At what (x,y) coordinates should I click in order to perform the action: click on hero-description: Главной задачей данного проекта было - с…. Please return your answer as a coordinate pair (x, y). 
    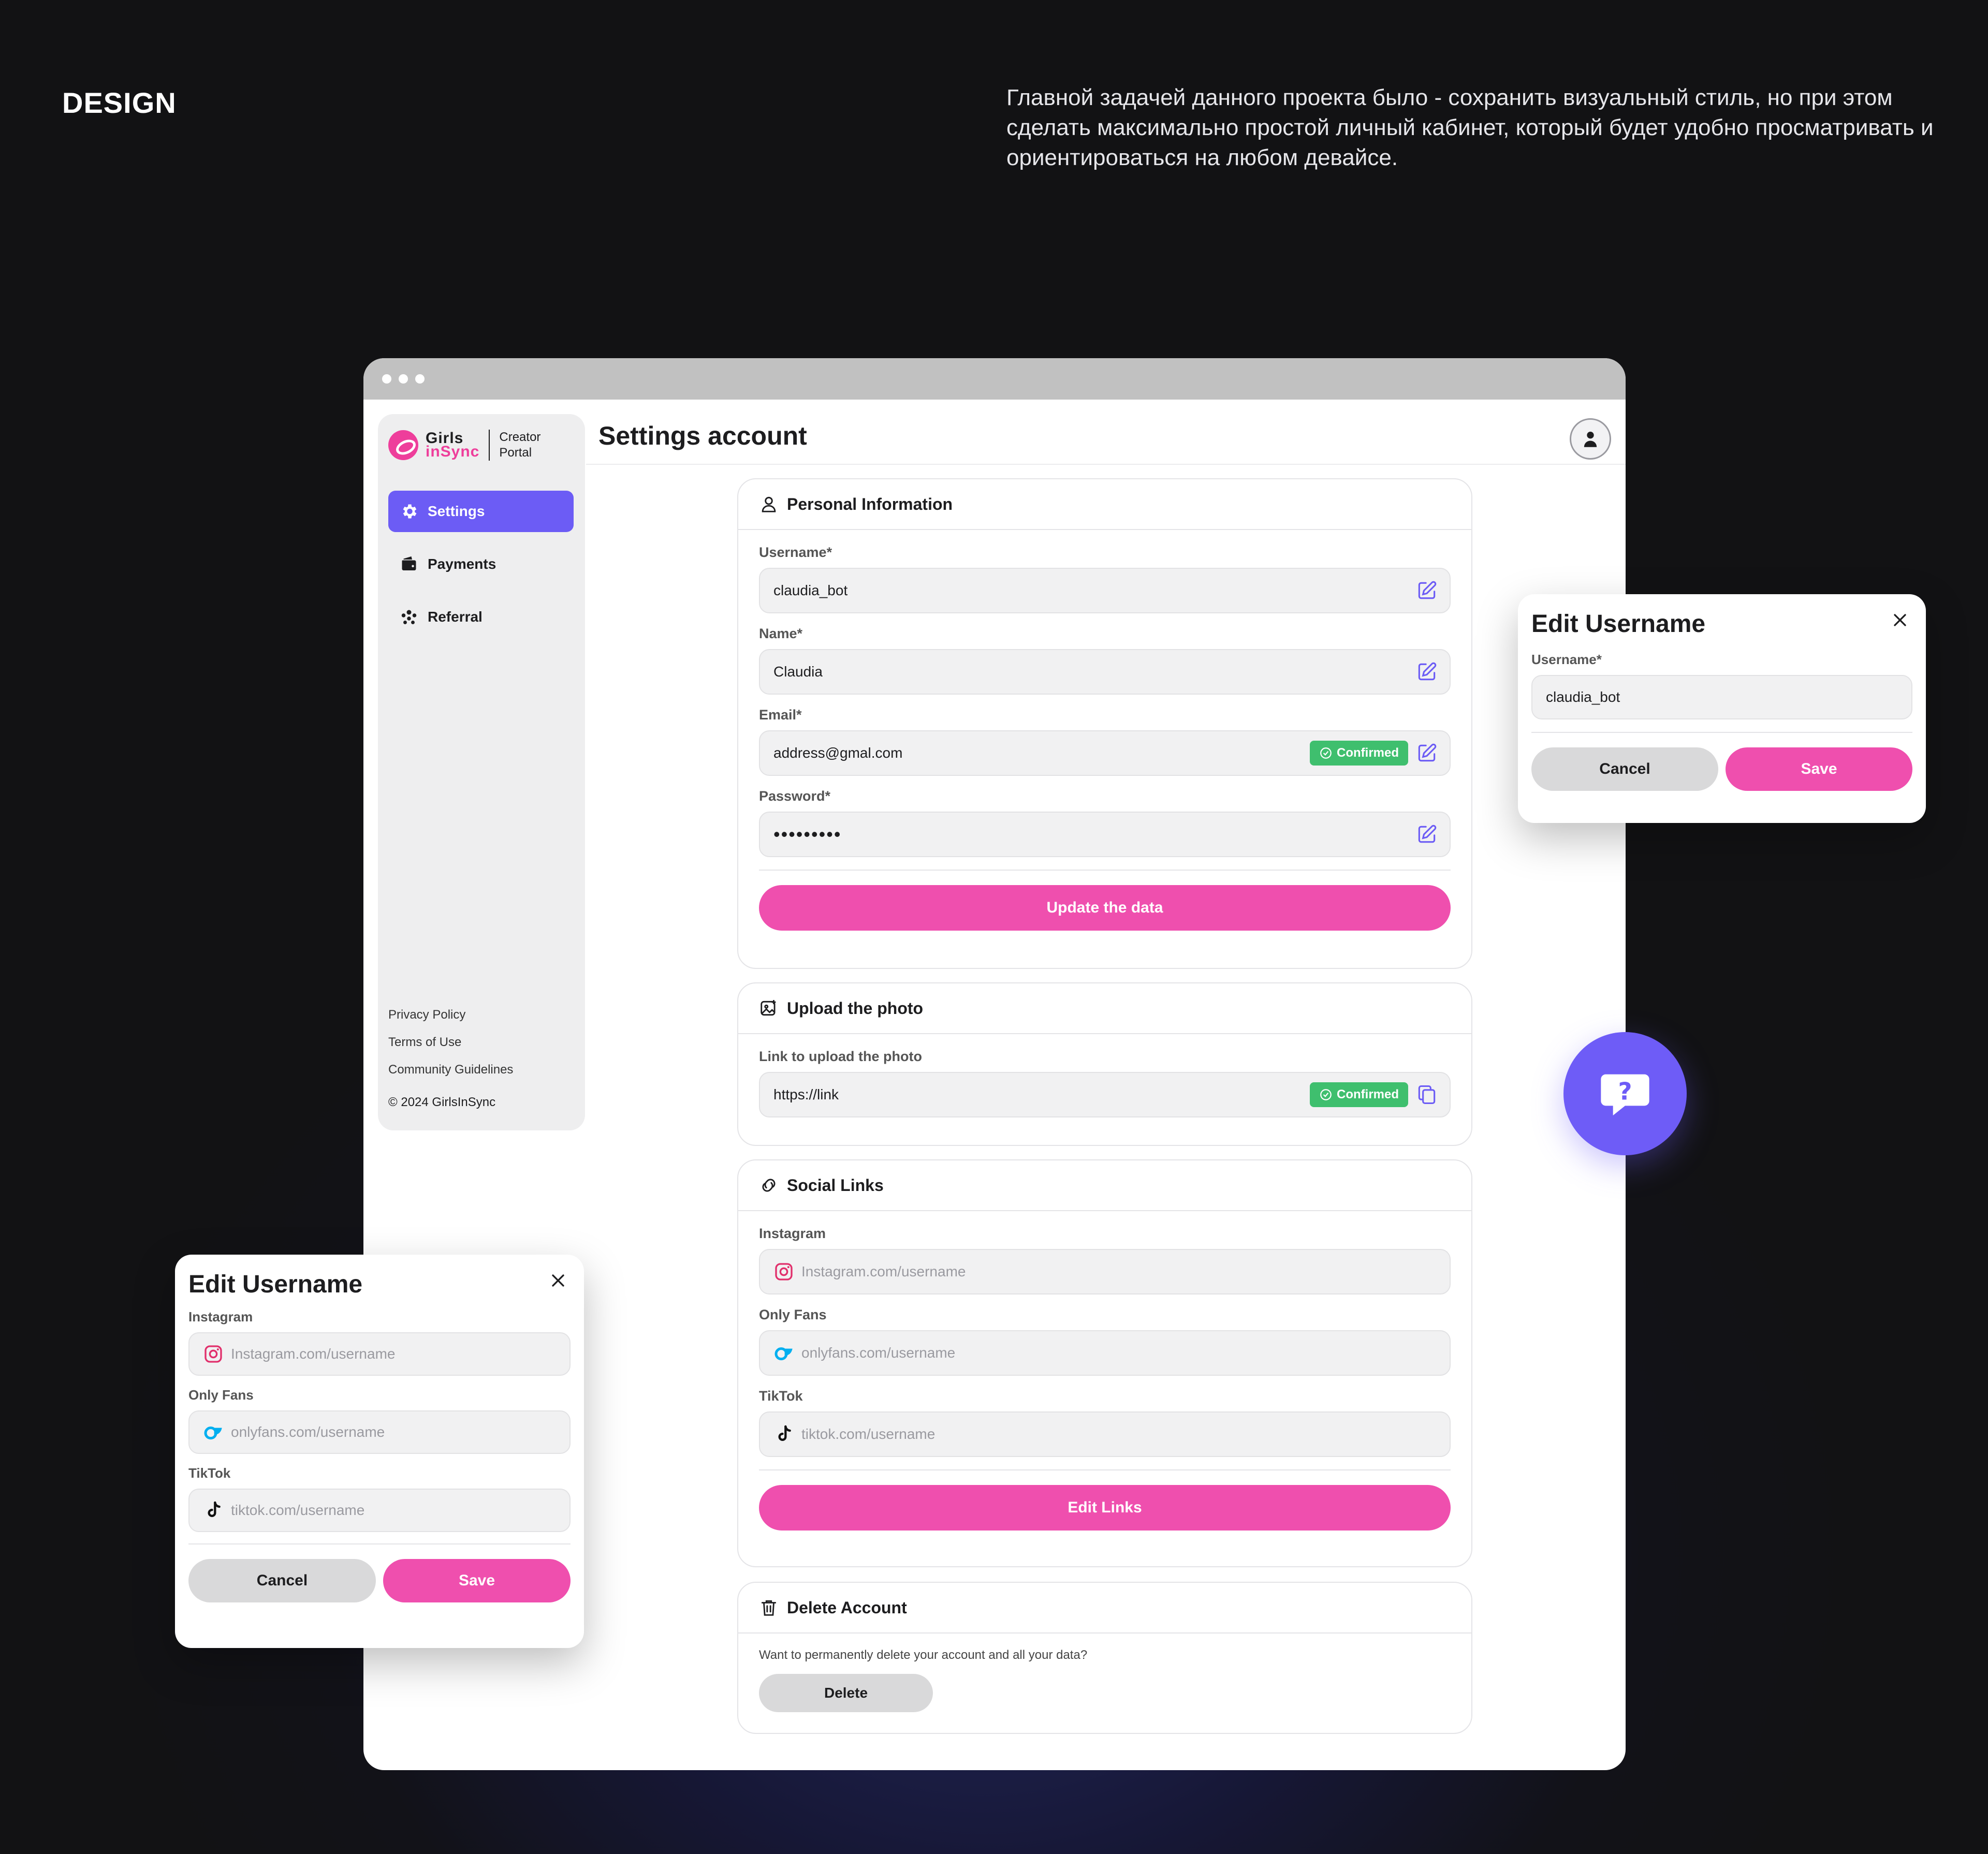
    Looking at the image, I should click on (1470, 127).